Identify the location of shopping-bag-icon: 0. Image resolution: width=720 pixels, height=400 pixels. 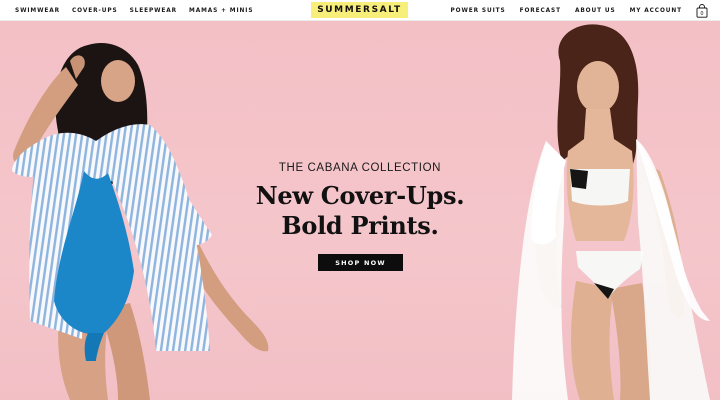
(702, 10).